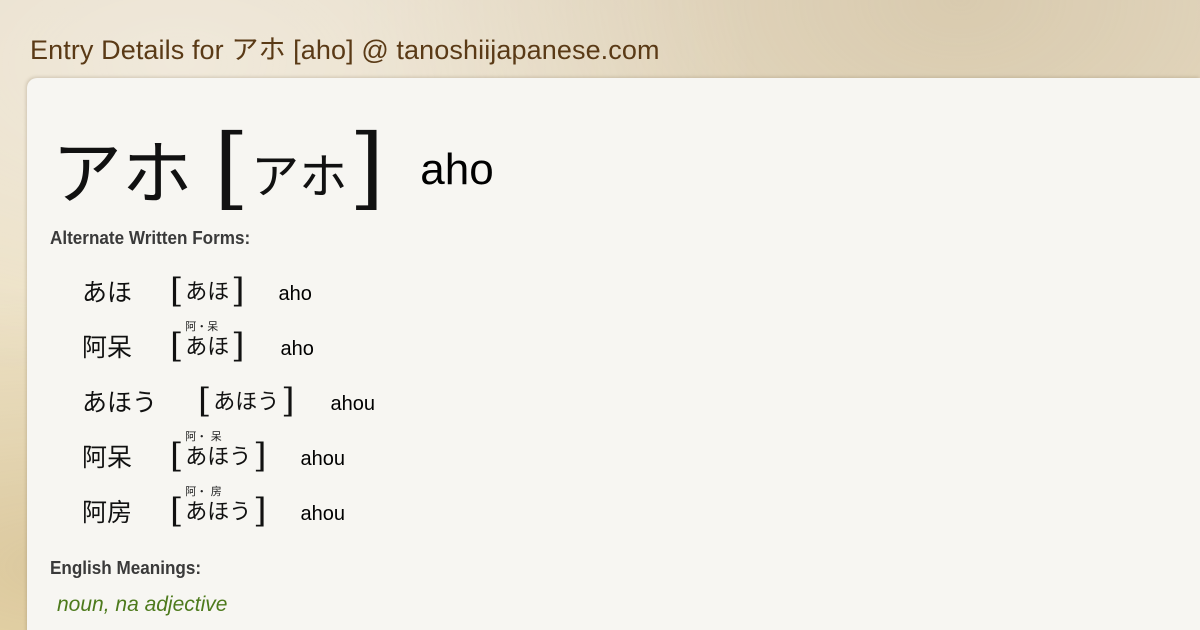 The image size is (1200, 630). Describe the element at coordinates (120, 402) in the screenshot. I see `alternate-form: あほう` at that location.